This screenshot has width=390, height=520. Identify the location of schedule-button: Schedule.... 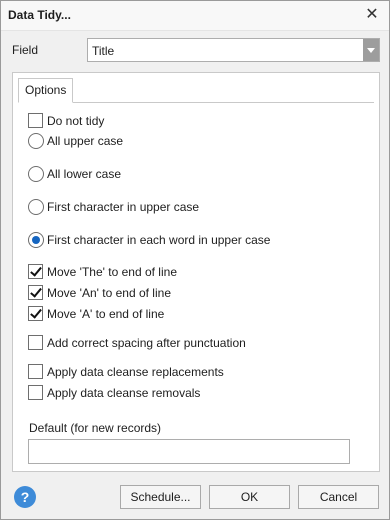
(160, 497).